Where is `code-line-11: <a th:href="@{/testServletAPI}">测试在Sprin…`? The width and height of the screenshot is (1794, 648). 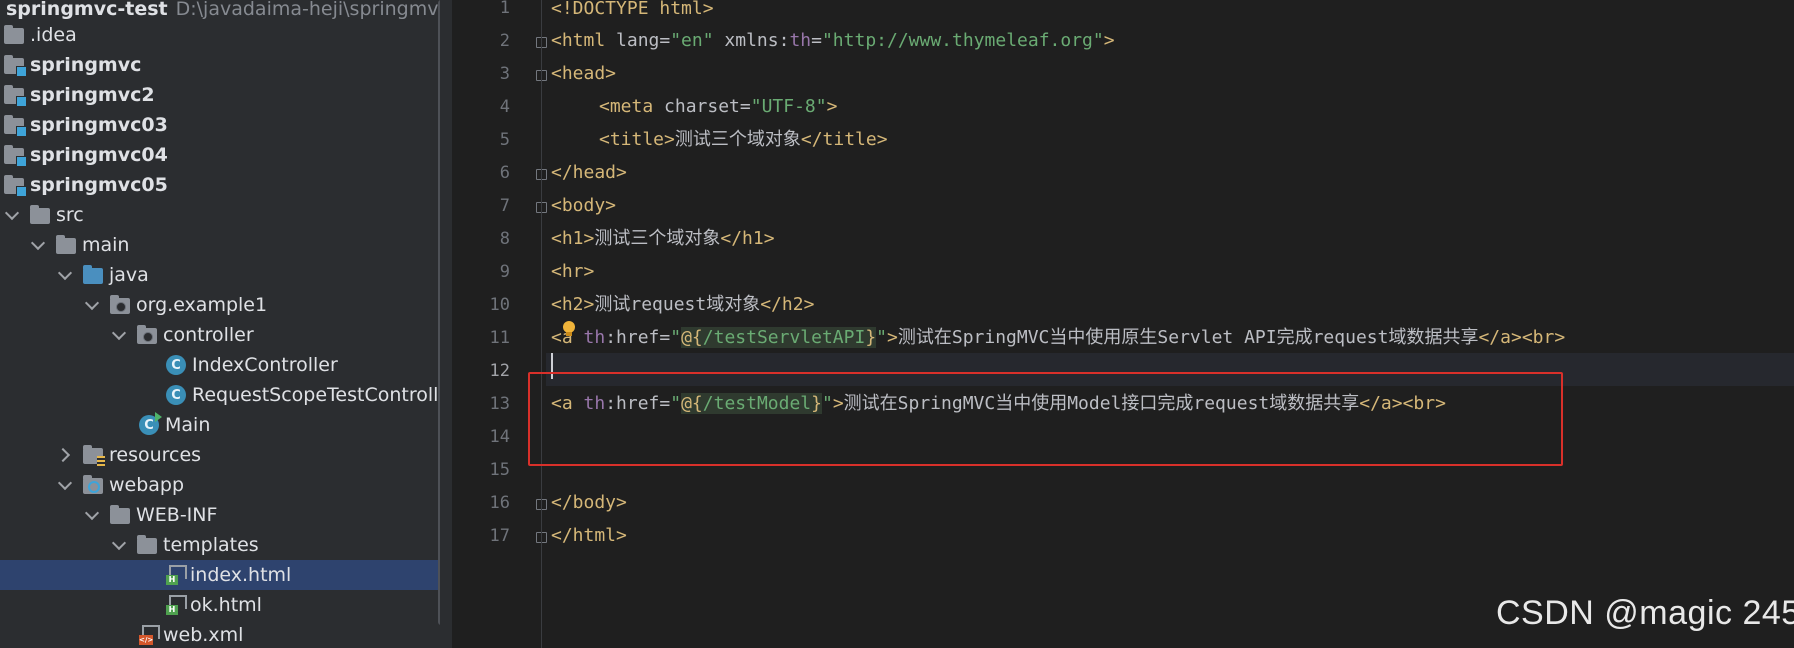 code-line-11: <a th:href="@{/testServletAPI}">测试在Sprin… is located at coordinates (1058, 337).